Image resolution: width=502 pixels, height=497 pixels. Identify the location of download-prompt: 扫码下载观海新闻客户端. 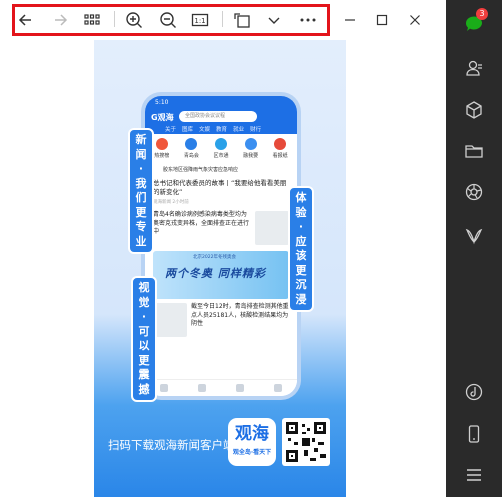
(171, 445).